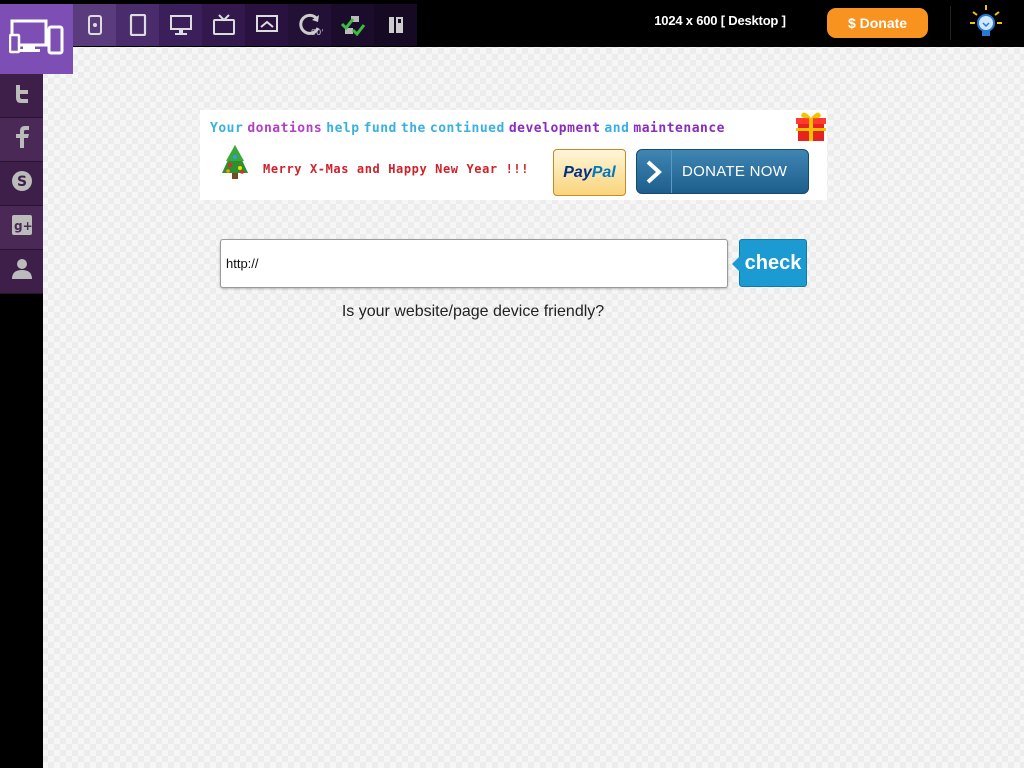  I want to click on christmas-tree-icon, so click(235, 163).